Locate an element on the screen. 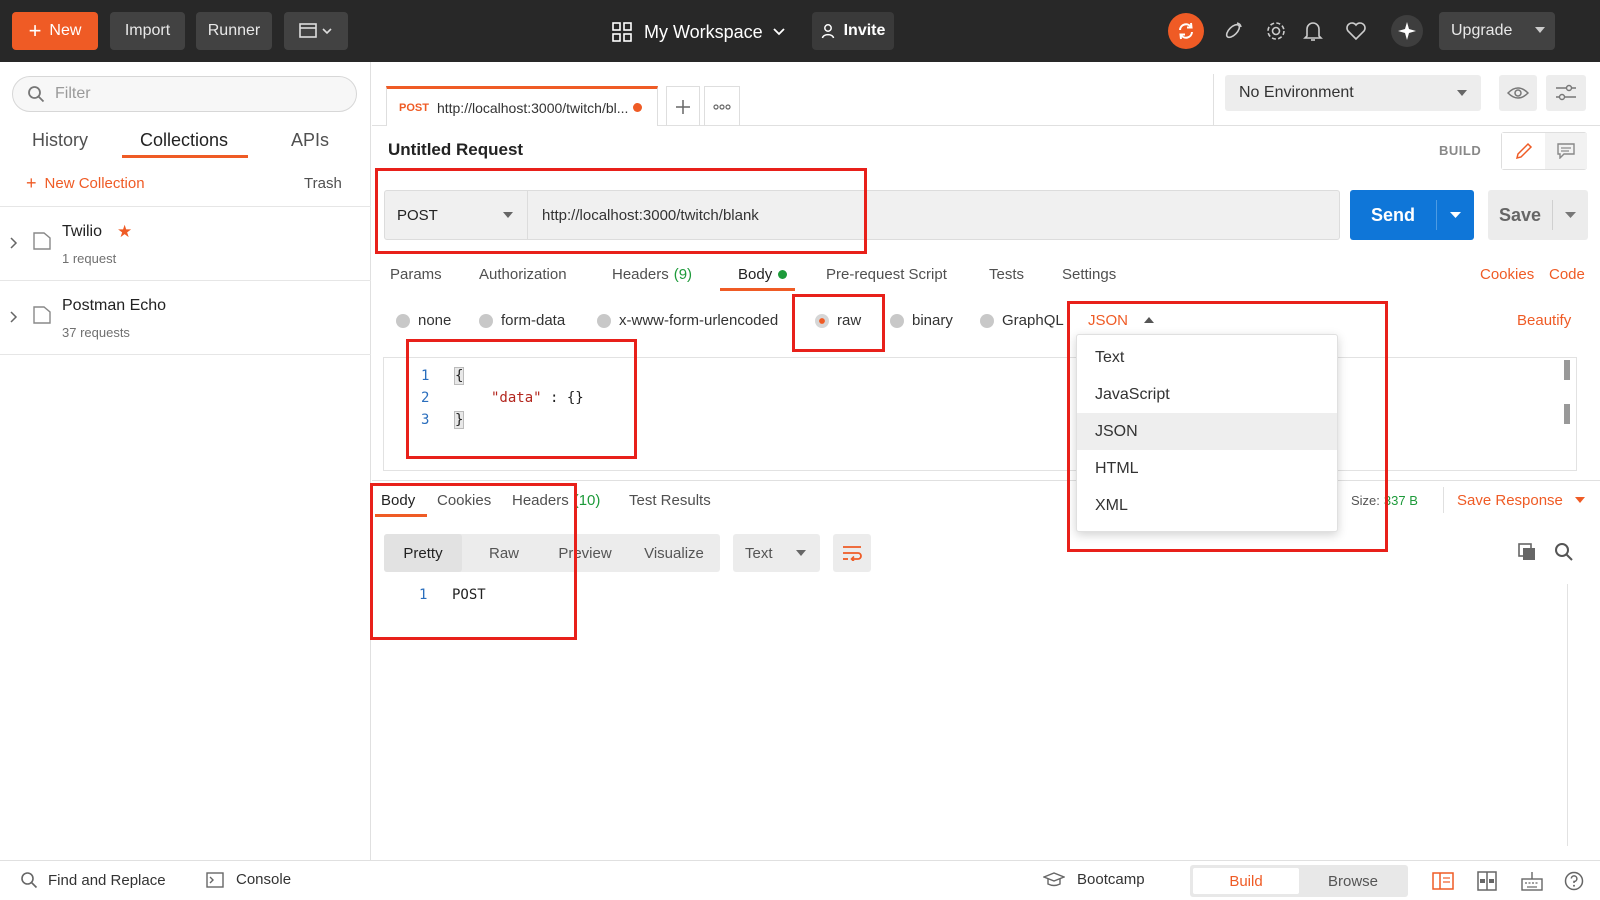 This screenshot has width=1600, height=900. view-mode-preview: Preview is located at coordinates (585, 553).